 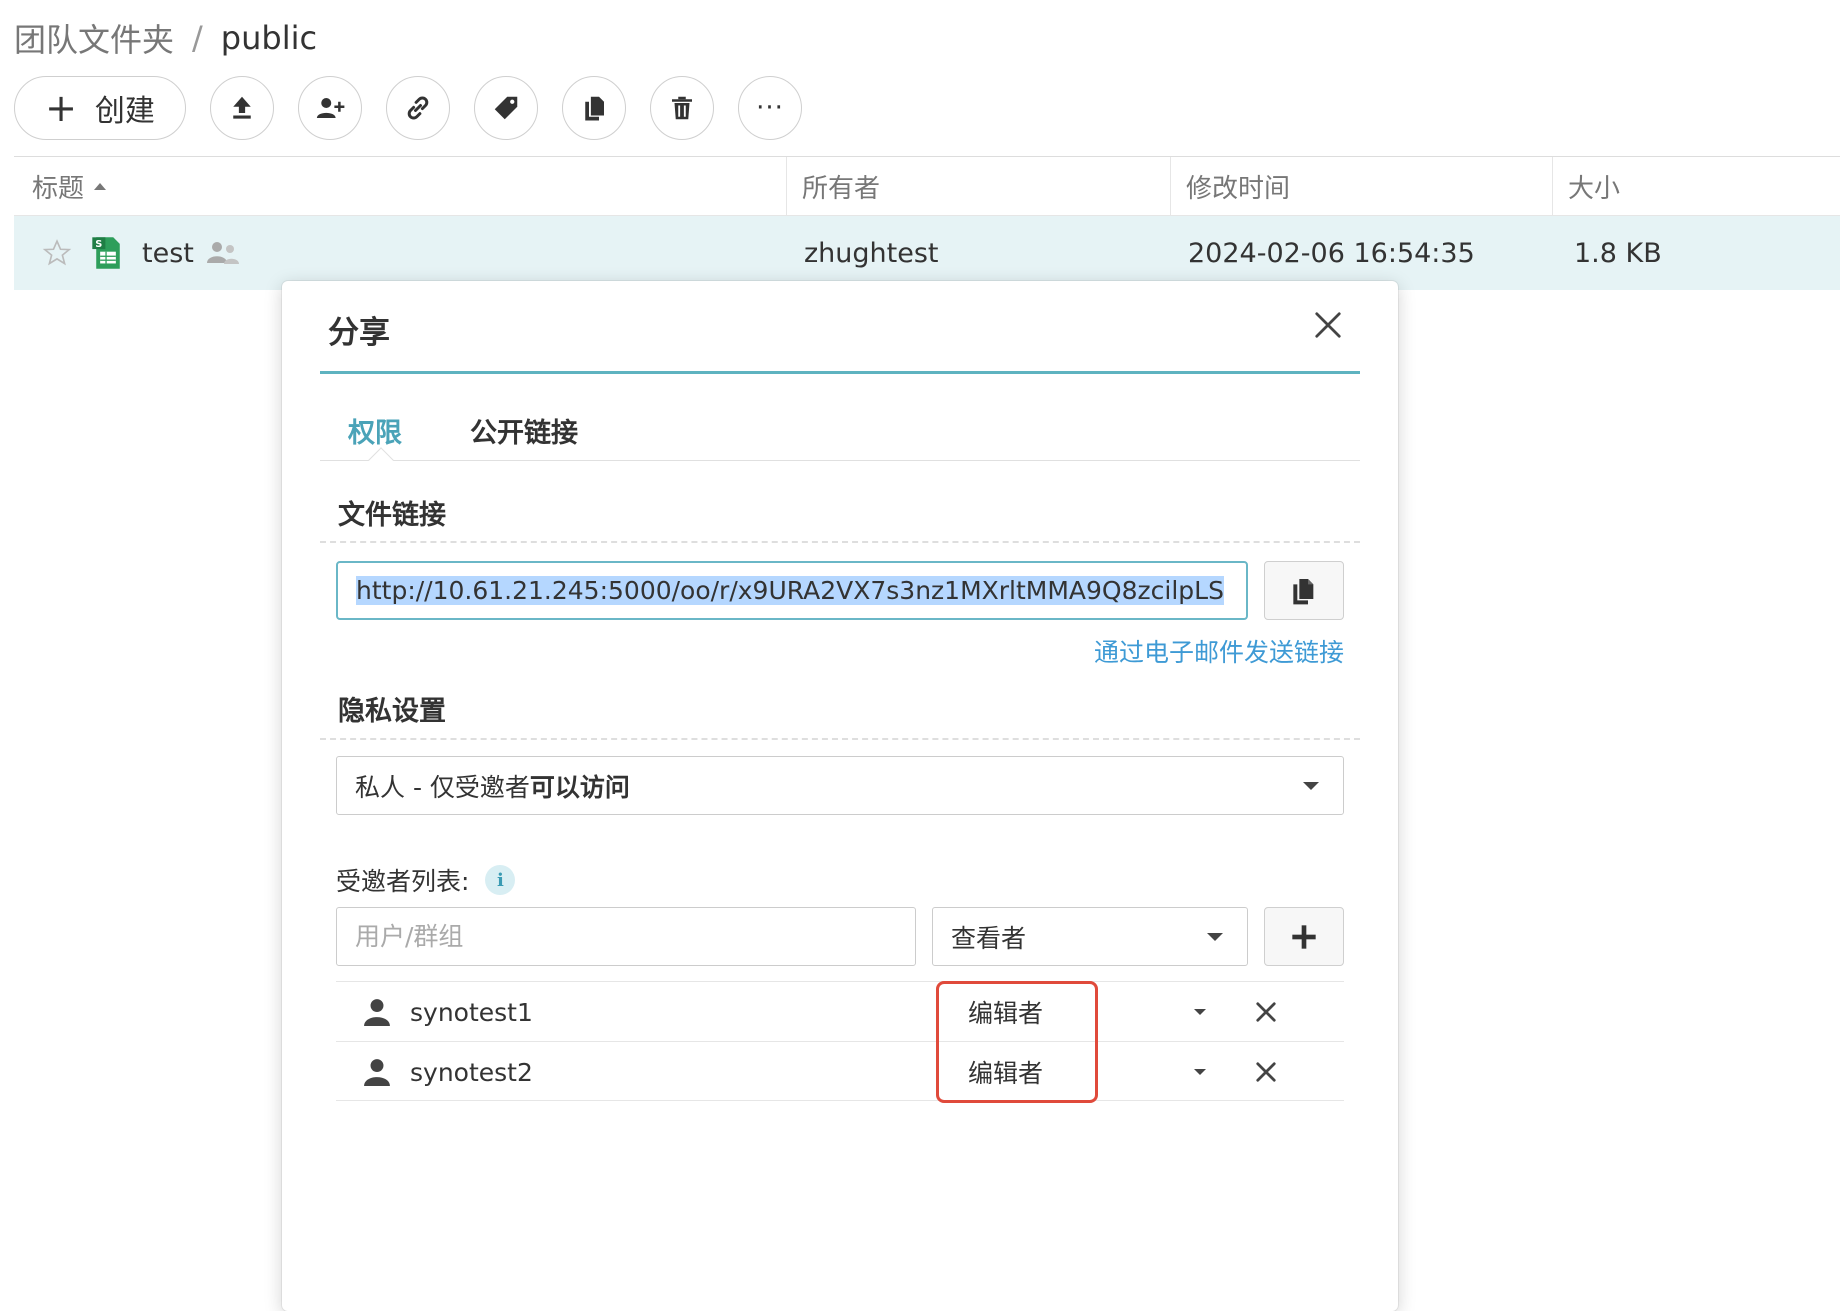 I want to click on plus-icon: +, so click(x=61, y=108).